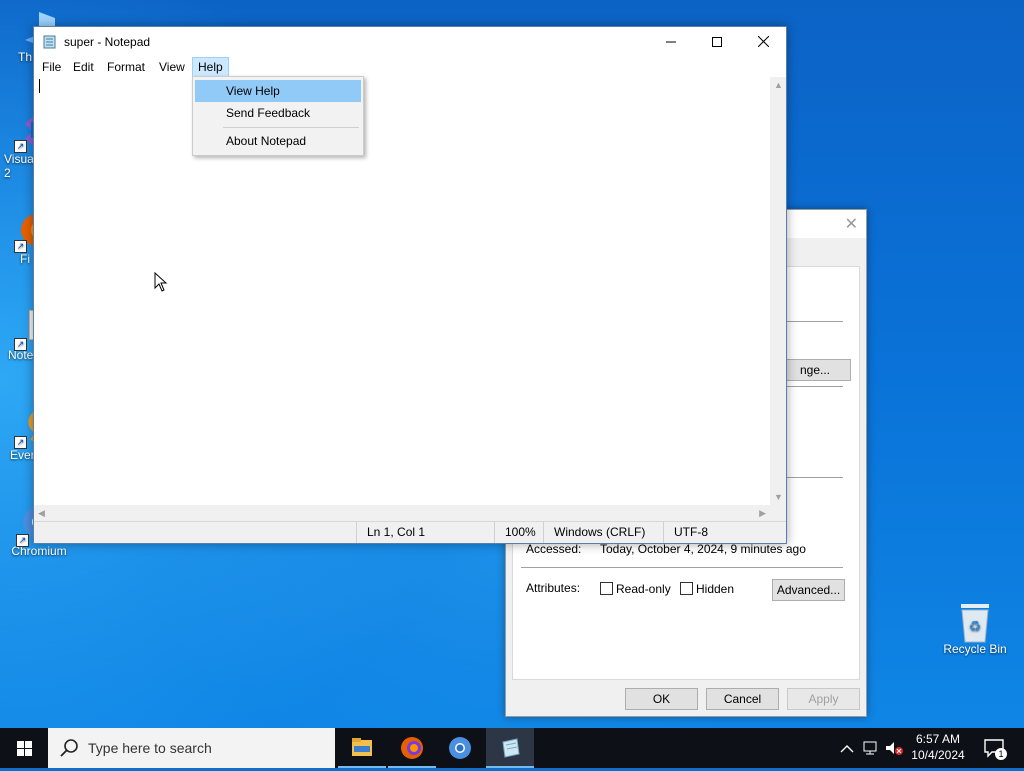 Image resolution: width=1024 pixels, height=771 pixels. I want to click on recycle-bin-icon: ♻, so click(975, 622).